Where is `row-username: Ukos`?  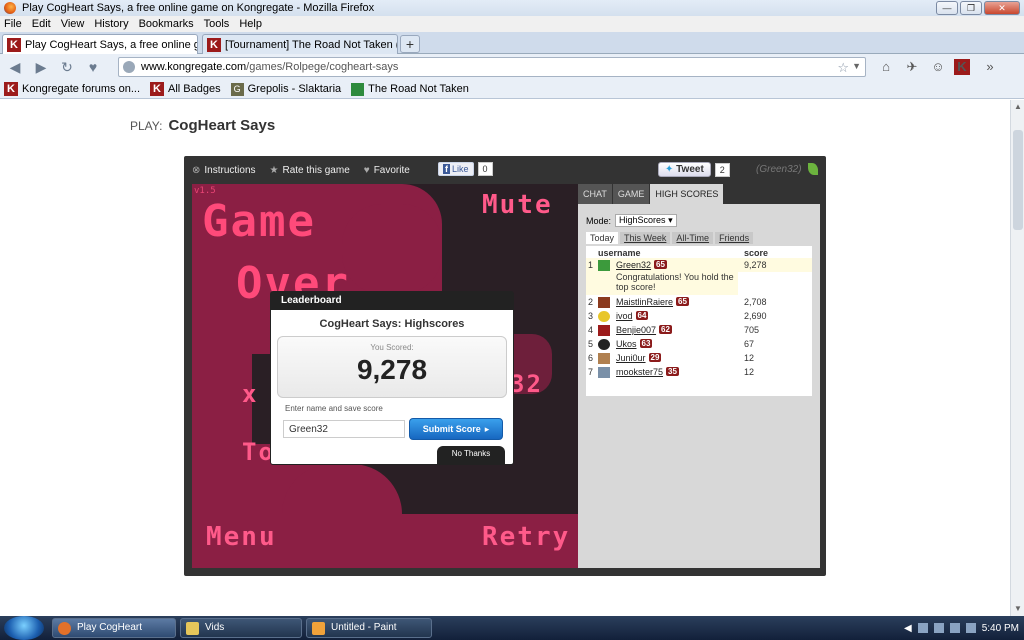 row-username: Ukos is located at coordinates (626, 344).